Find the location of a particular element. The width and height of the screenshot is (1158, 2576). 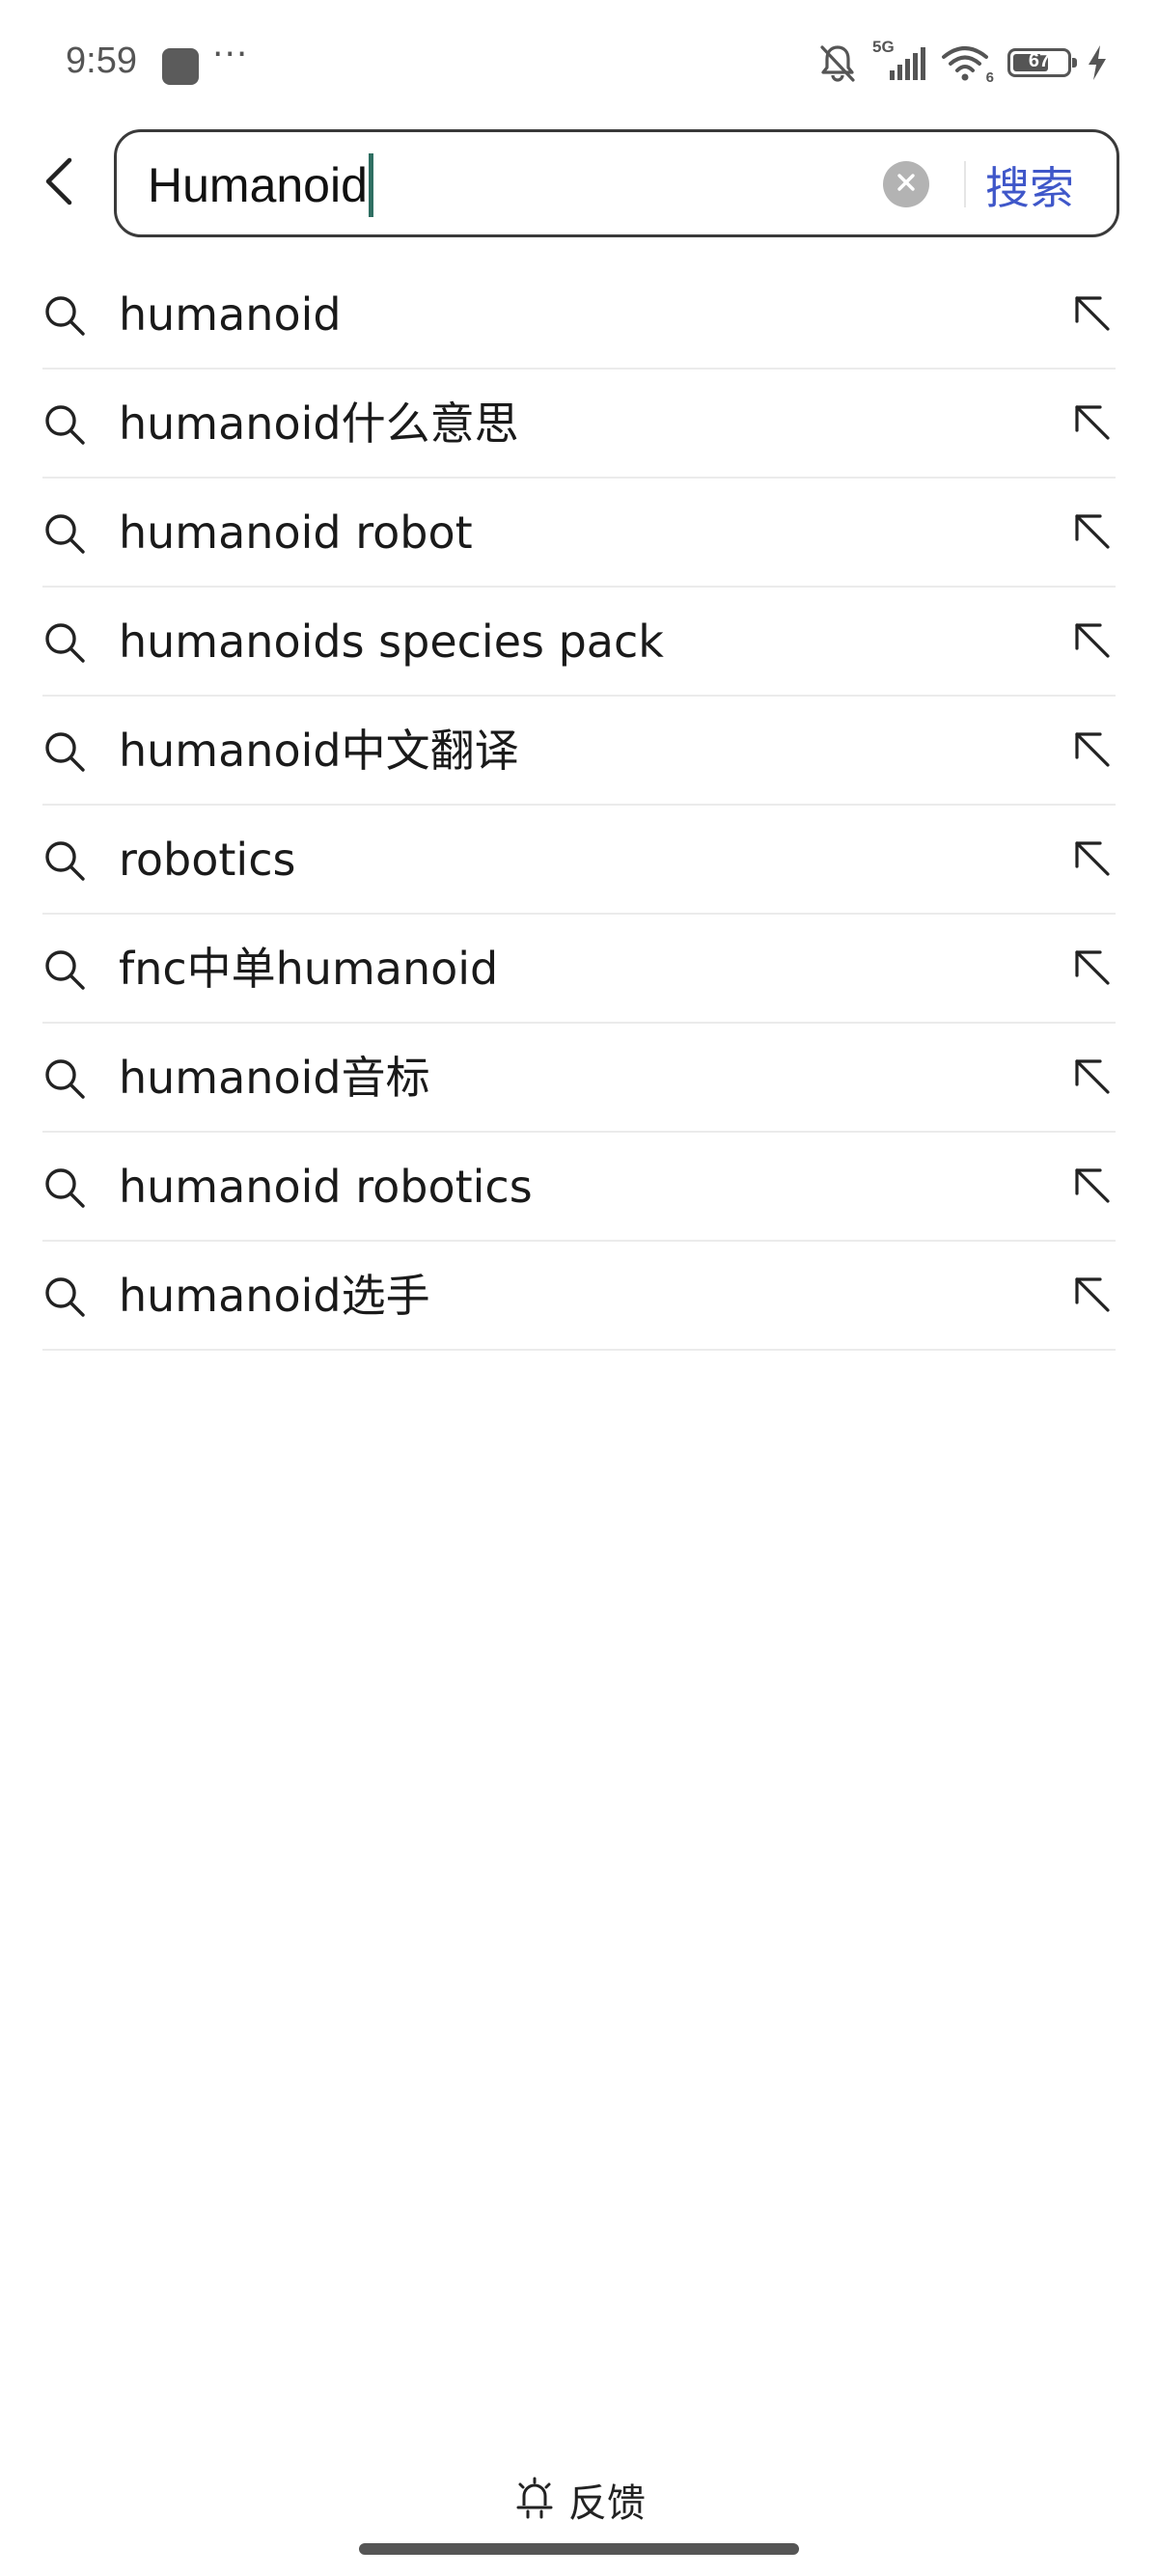

feedback-button: 反馈 is located at coordinates (579, 2500).